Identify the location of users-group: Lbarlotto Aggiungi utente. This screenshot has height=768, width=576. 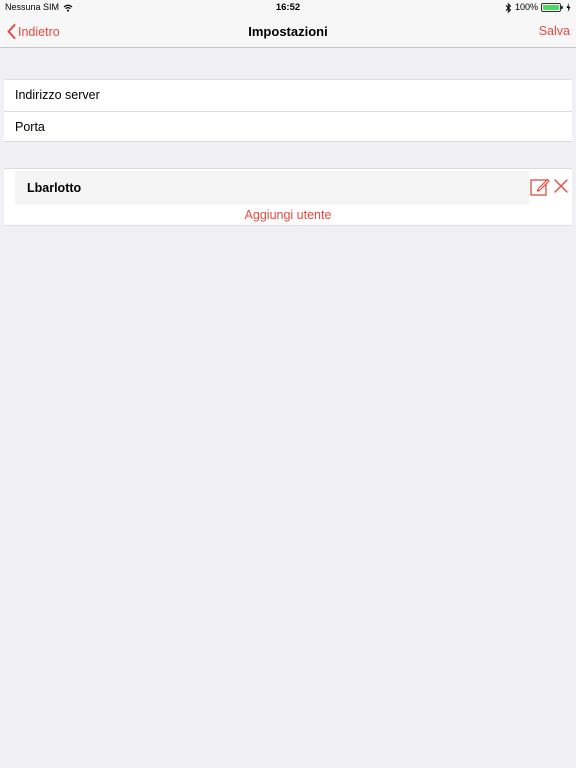
(288, 197).